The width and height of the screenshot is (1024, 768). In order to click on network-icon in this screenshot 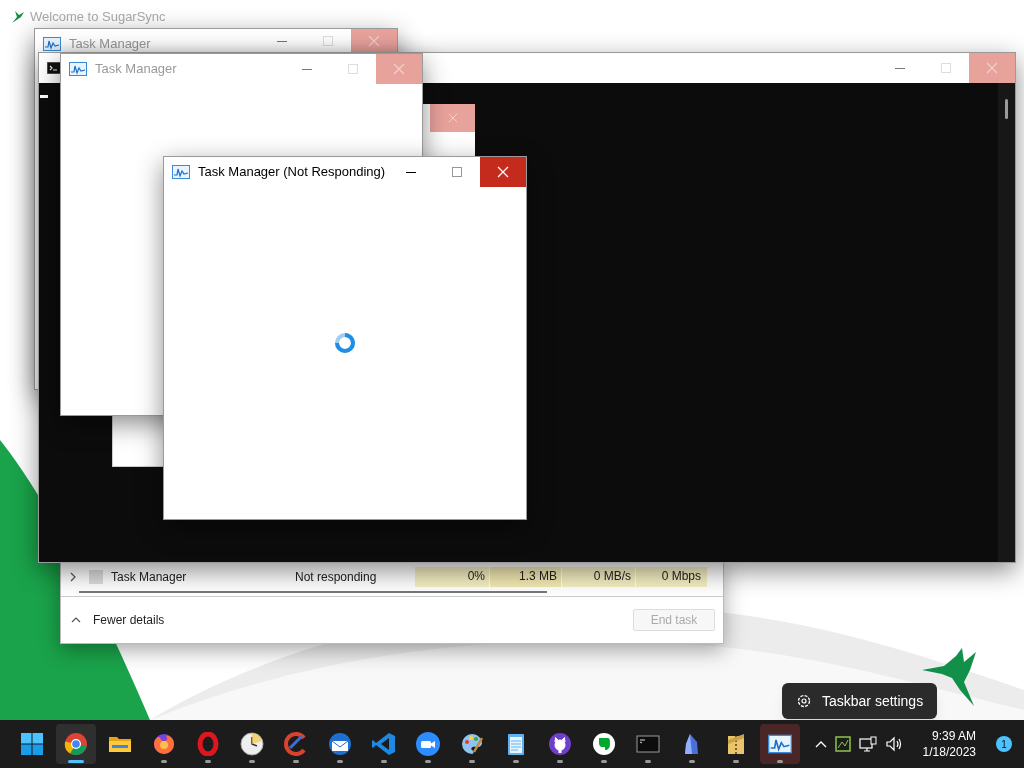, I will do `click(867, 744)`.